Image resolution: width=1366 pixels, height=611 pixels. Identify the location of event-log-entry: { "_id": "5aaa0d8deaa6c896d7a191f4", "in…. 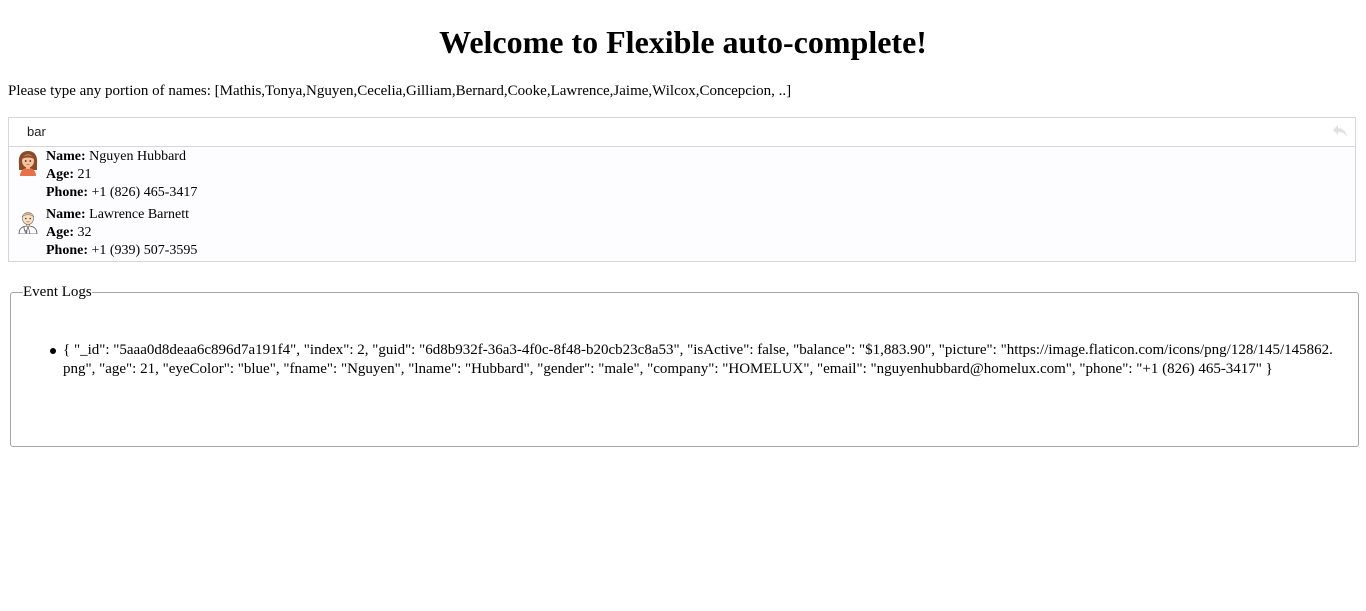
(693, 360).